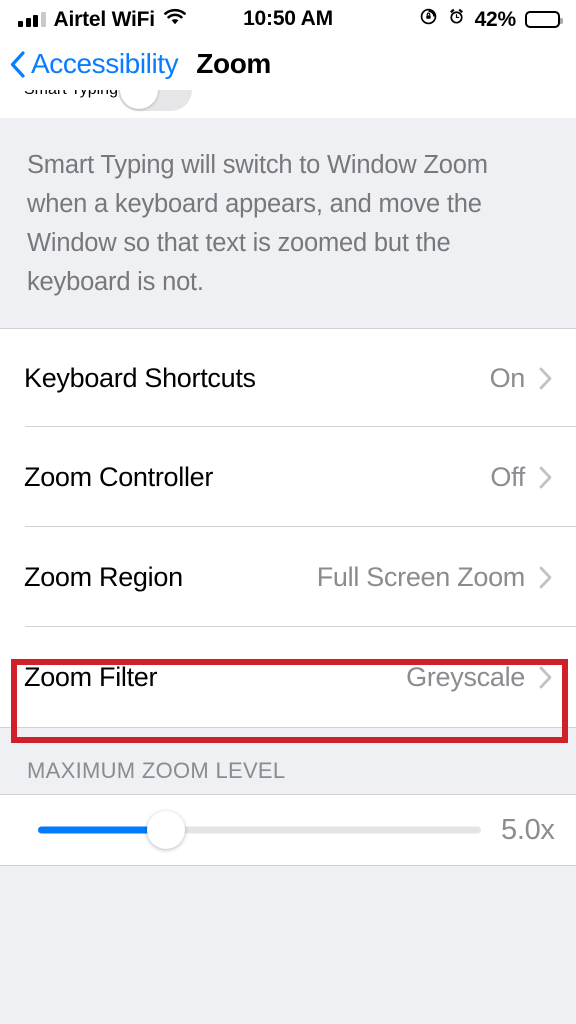  What do you see at coordinates (288, 378) in the screenshot?
I see `row-keyboard-shortcuts: Keyboard Shortcuts On` at bounding box center [288, 378].